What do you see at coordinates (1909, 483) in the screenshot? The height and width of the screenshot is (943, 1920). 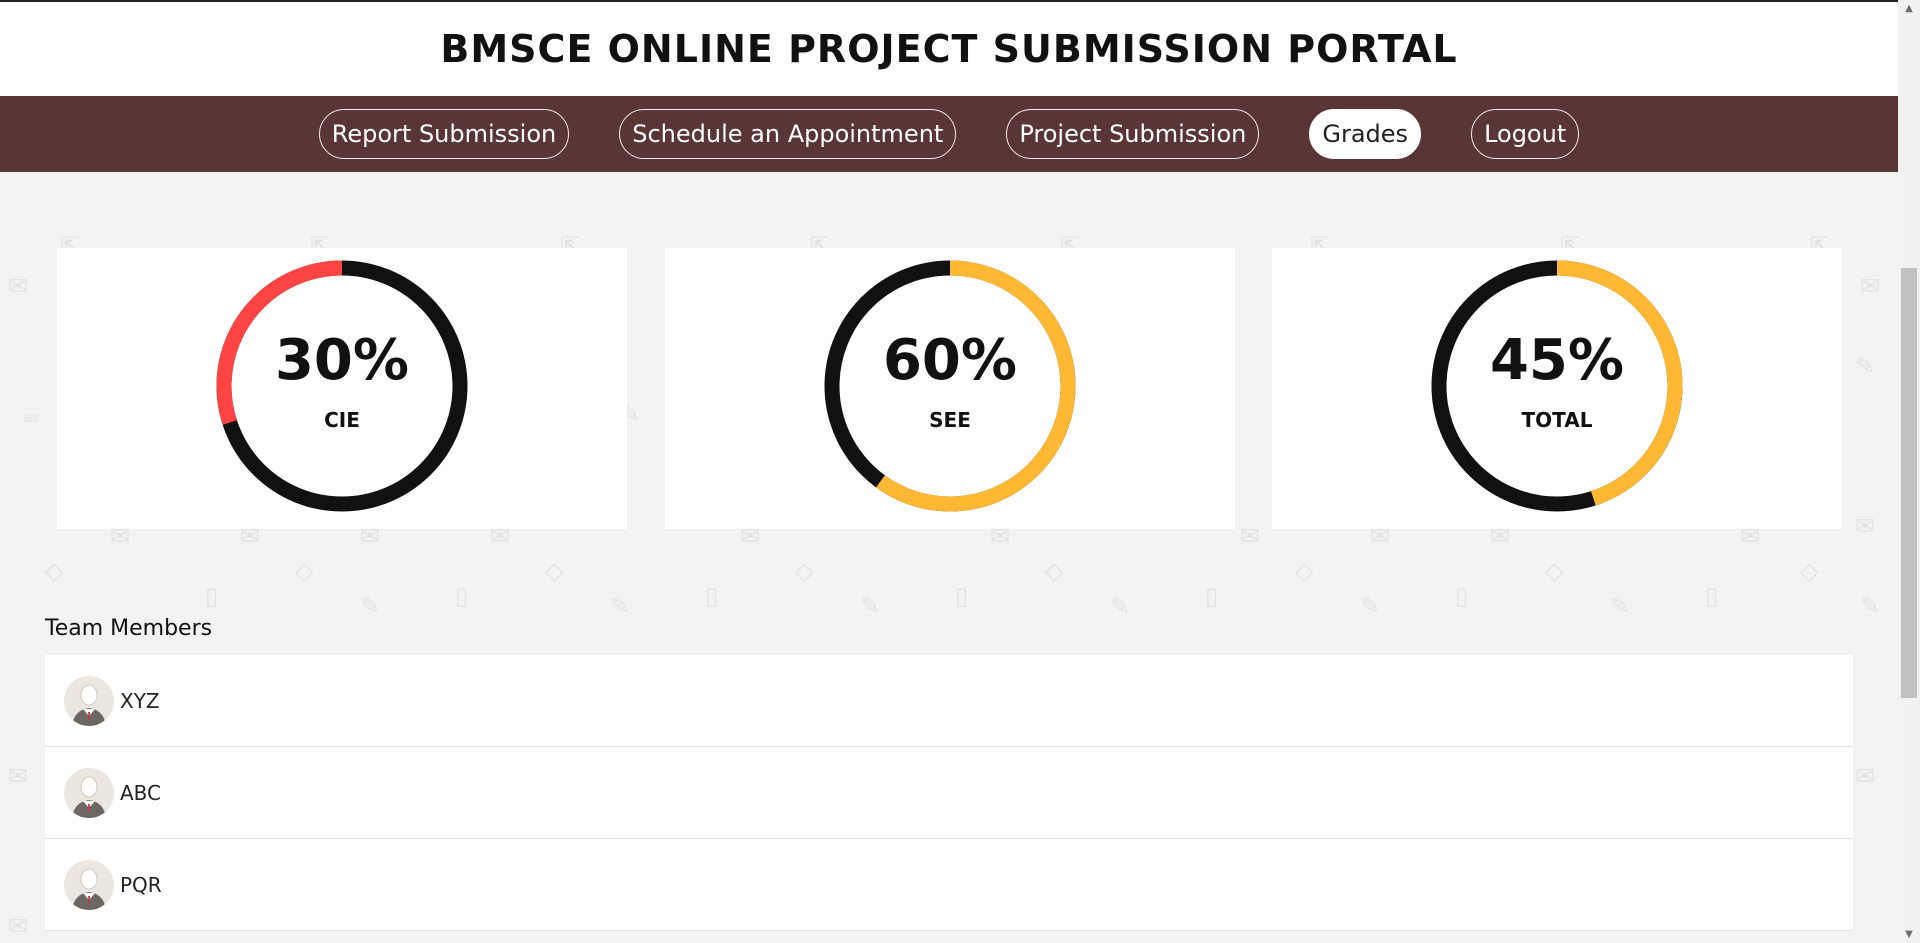 I see `scrollbar-thumb` at bounding box center [1909, 483].